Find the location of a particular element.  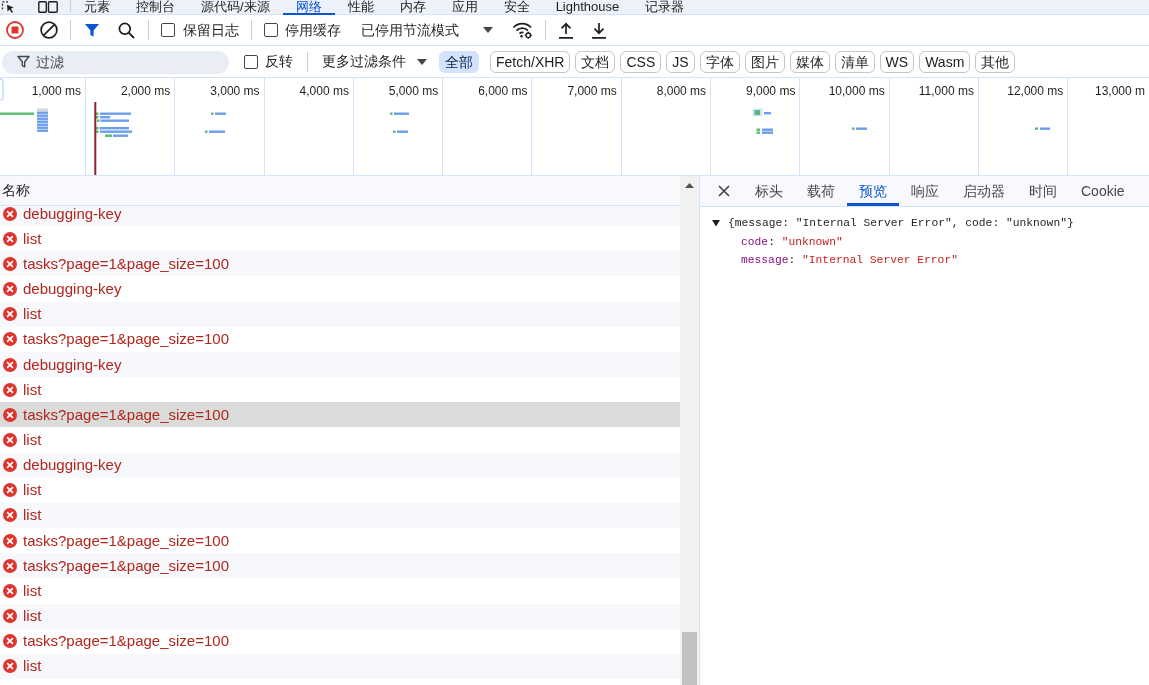

column-header: 名称 is located at coordinates (340, 191).